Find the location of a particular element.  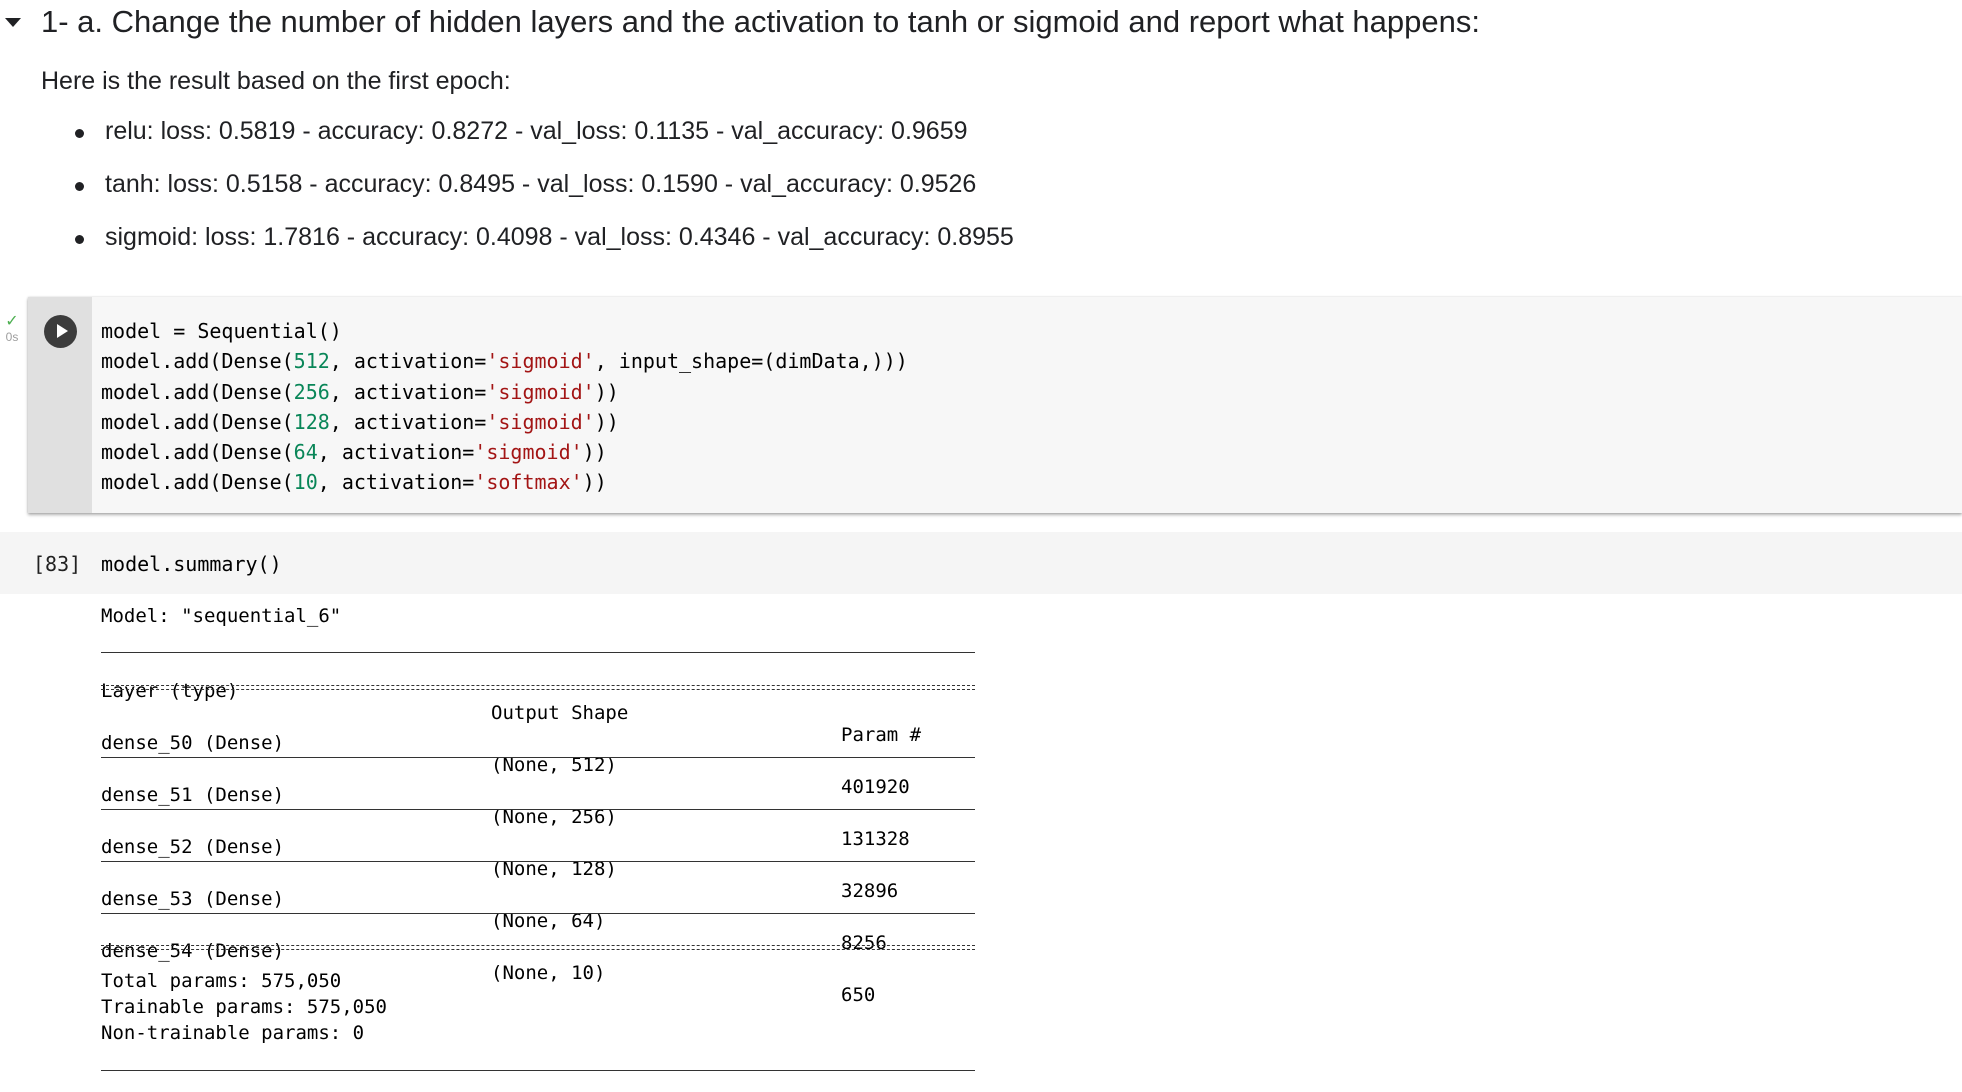

code-number: 256 is located at coordinates (311, 391).